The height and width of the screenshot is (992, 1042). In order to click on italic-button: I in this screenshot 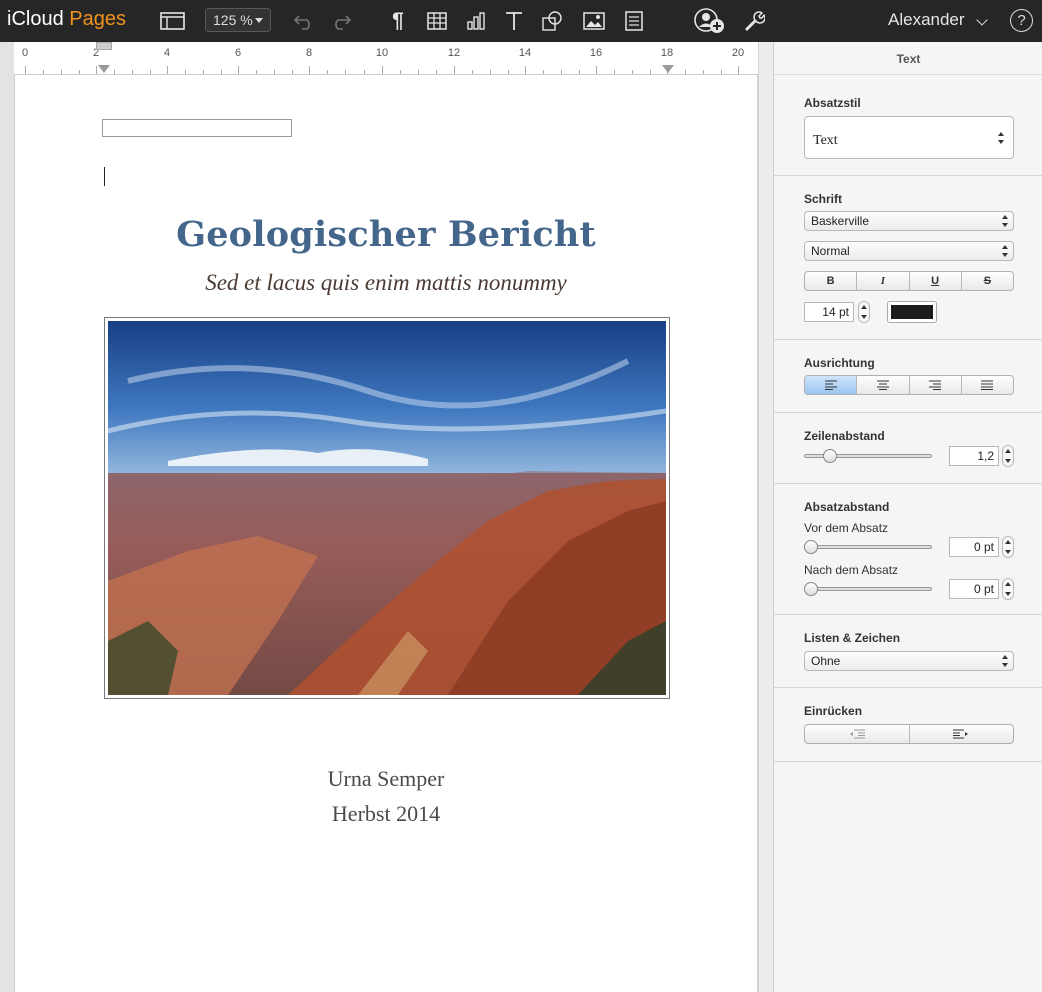, I will do `click(883, 281)`.